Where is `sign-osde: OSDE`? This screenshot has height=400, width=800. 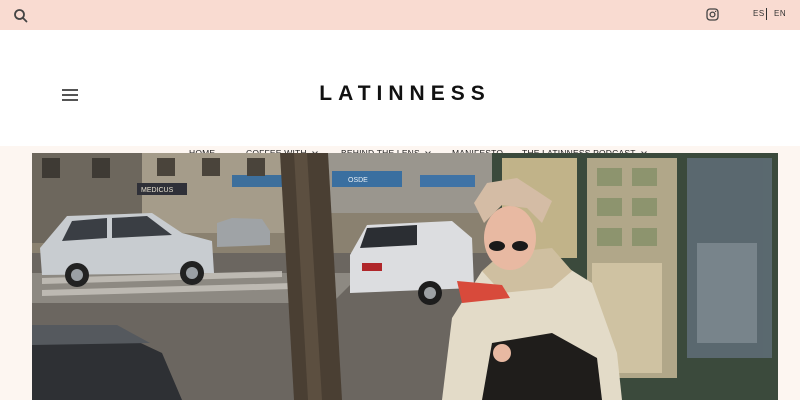 sign-osde: OSDE is located at coordinates (358, 180).